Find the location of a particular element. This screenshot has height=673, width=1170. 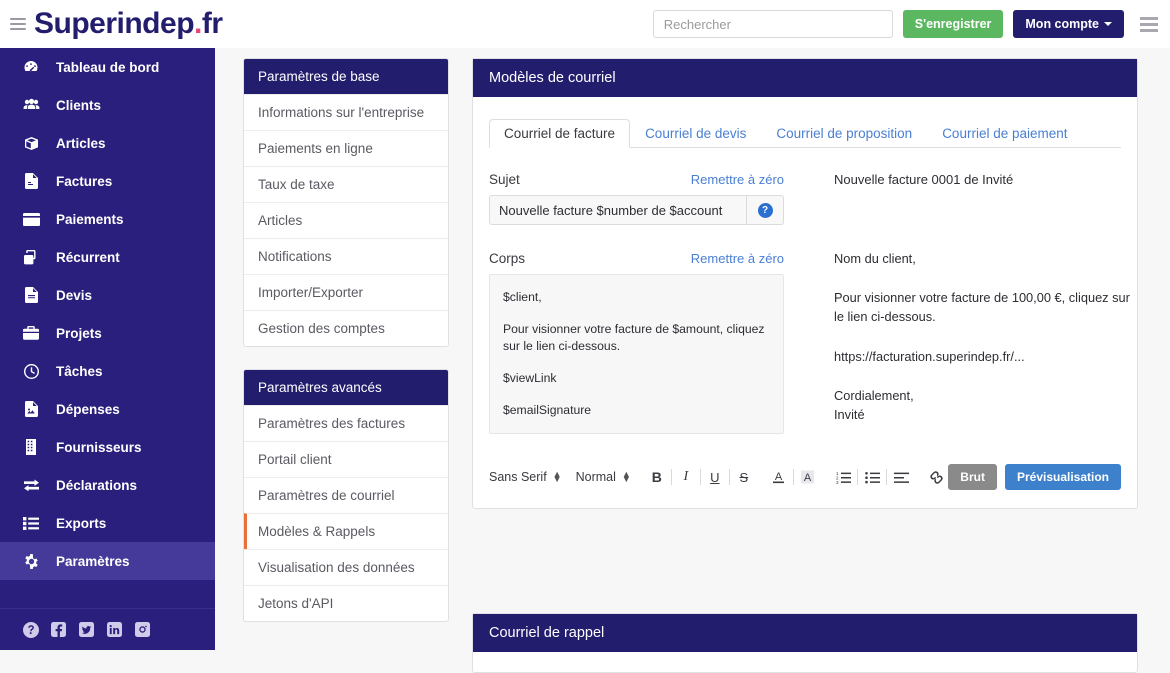

svg-text: A is located at coordinates (808, 478).